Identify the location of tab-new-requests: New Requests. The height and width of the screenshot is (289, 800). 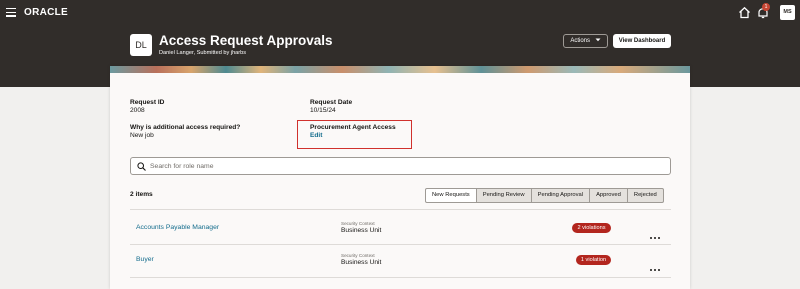
(451, 195).